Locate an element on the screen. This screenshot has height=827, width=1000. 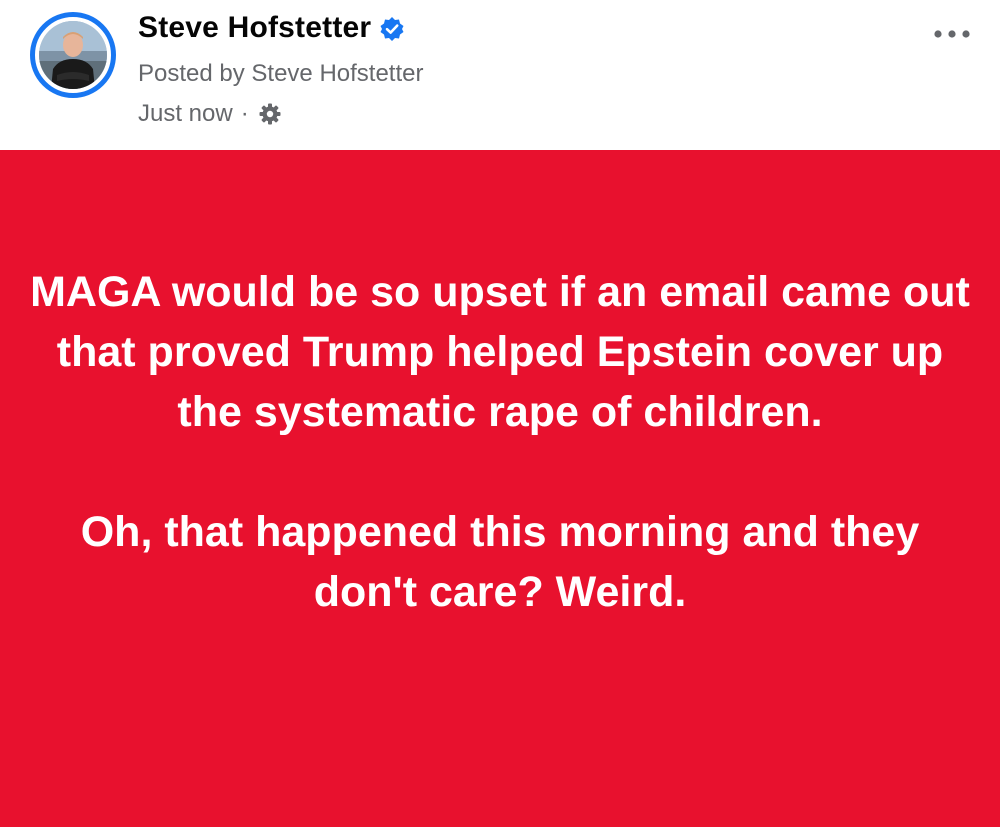
post-meta: Just now · is located at coordinates (210, 114).